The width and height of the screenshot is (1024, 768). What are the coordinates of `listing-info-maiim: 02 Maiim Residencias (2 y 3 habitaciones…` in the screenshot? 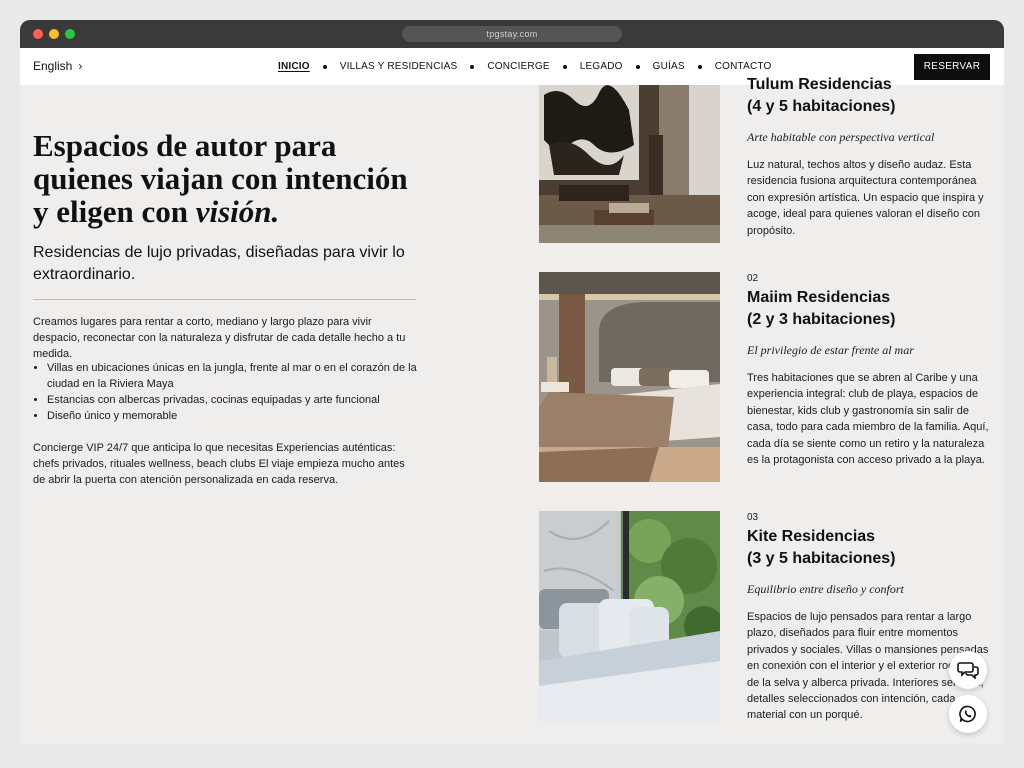 It's located at (869, 370).